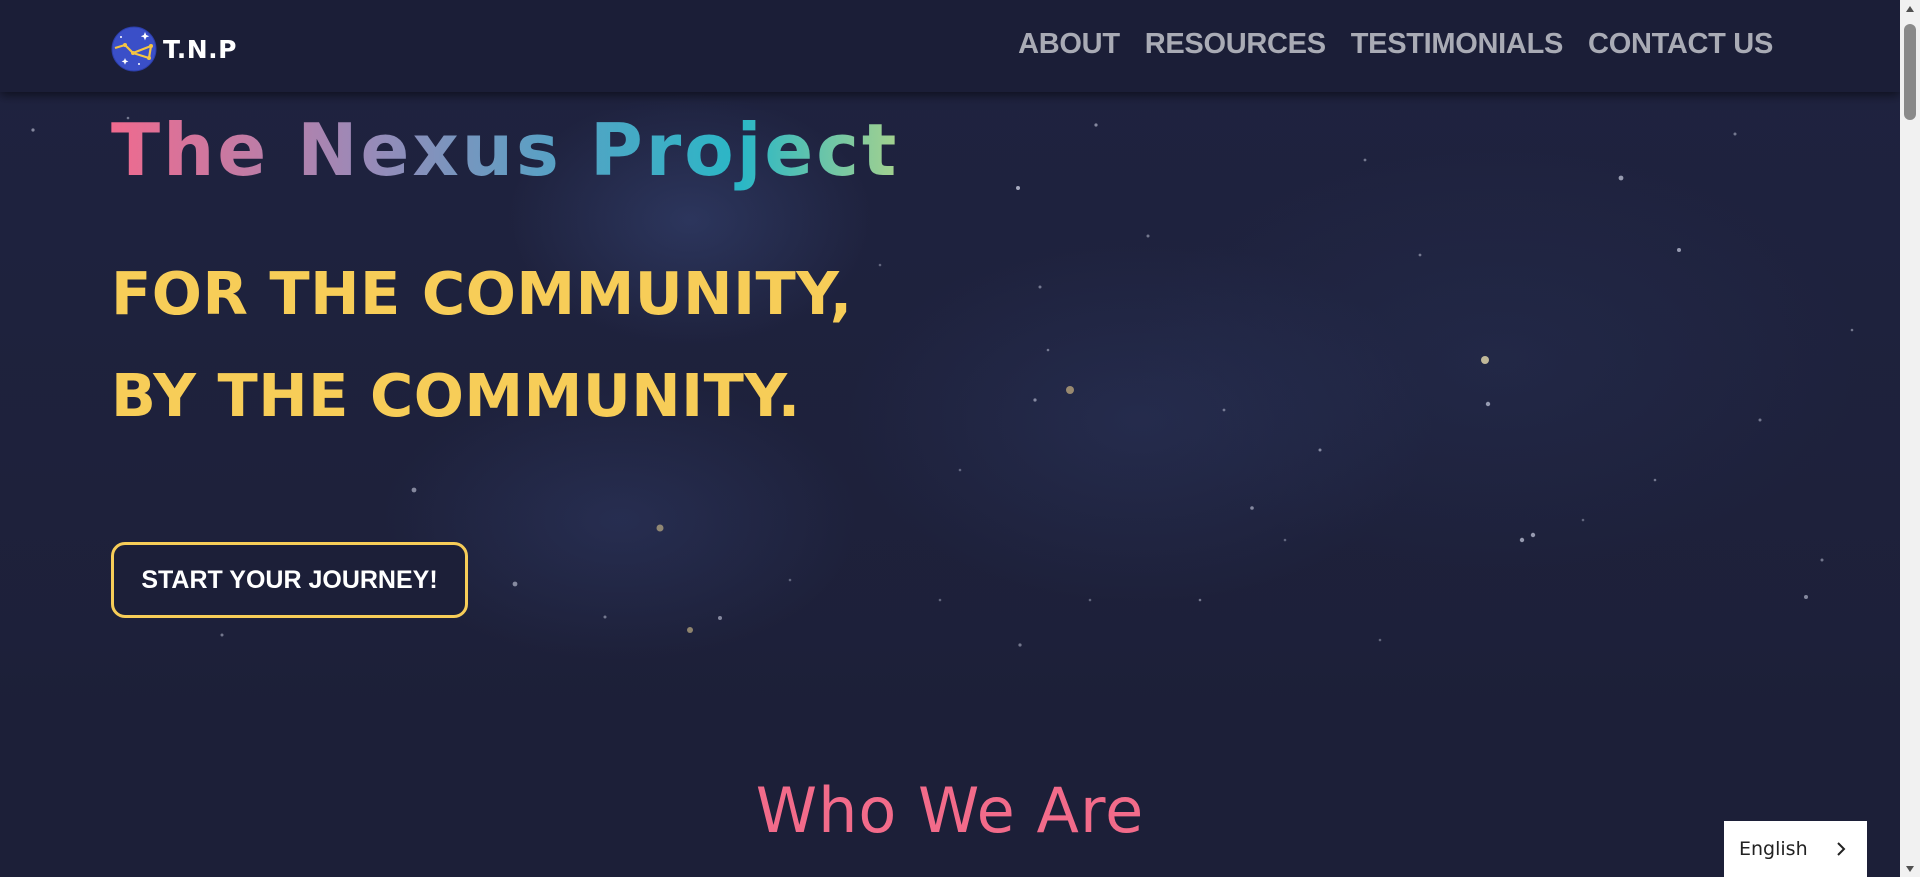  I want to click on nav-contact-us-link: CONTACT US, so click(1680, 44).